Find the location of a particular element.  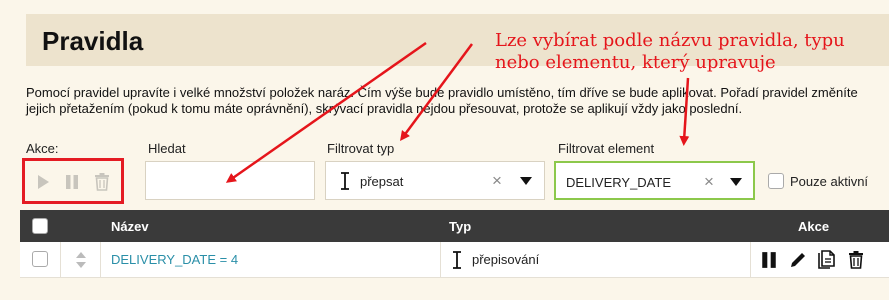

only-active-checkbox is located at coordinates (776, 181).